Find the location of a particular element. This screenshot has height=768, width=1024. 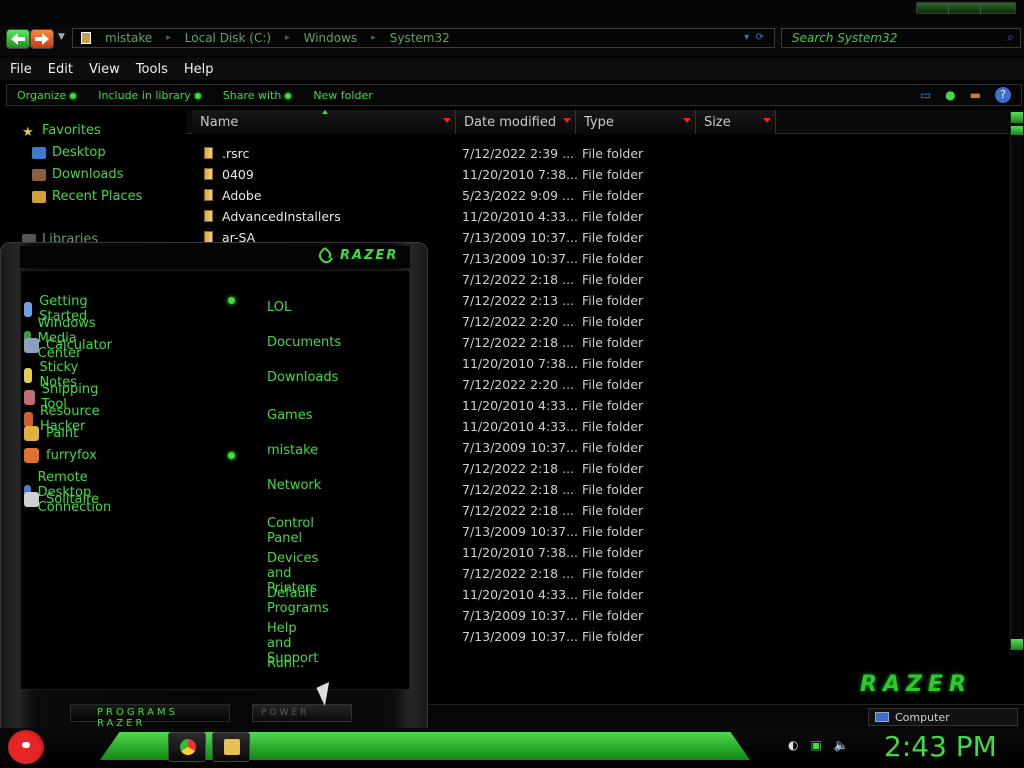

power-button: POWER is located at coordinates (302, 713).